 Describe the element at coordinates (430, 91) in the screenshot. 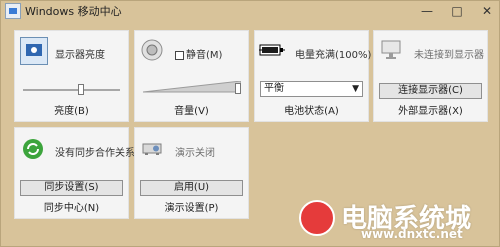

I see `connect-display-button: 连接显示器(C)` at that location.